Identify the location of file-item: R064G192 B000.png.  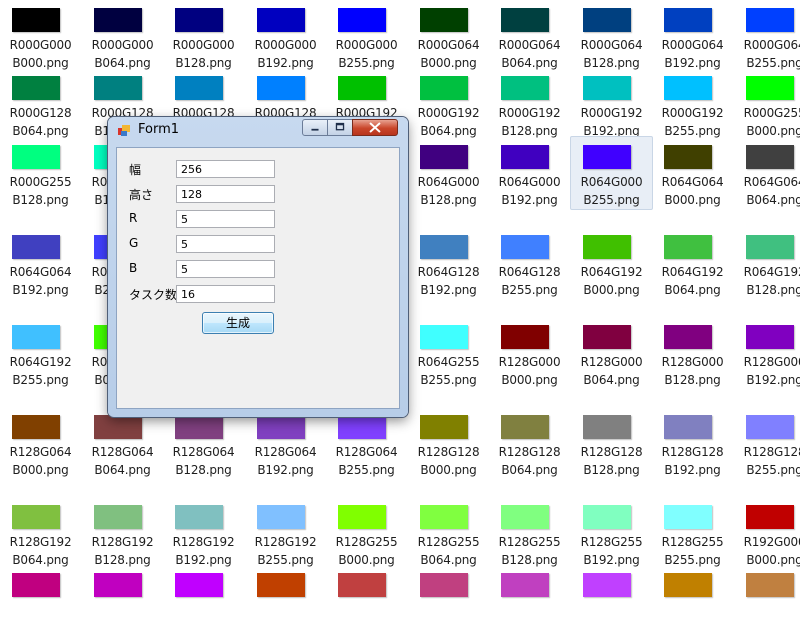
(611, 263).